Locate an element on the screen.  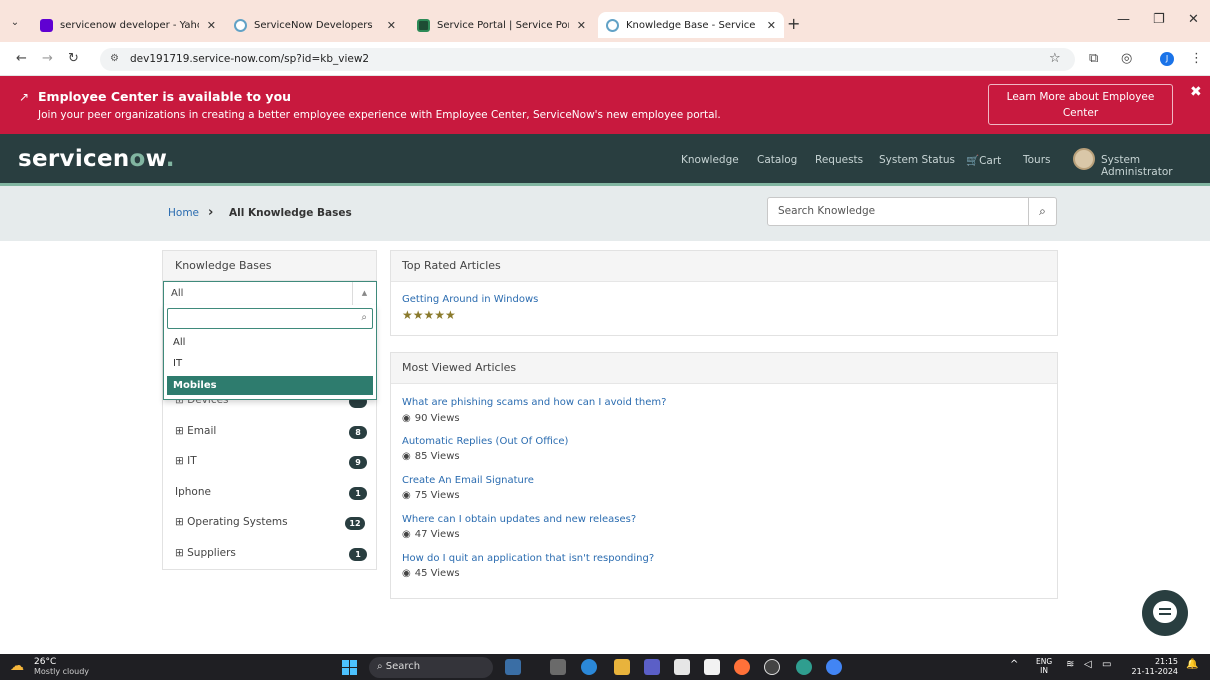
nav-tours: Tours is located at coordinates (1037, 160).